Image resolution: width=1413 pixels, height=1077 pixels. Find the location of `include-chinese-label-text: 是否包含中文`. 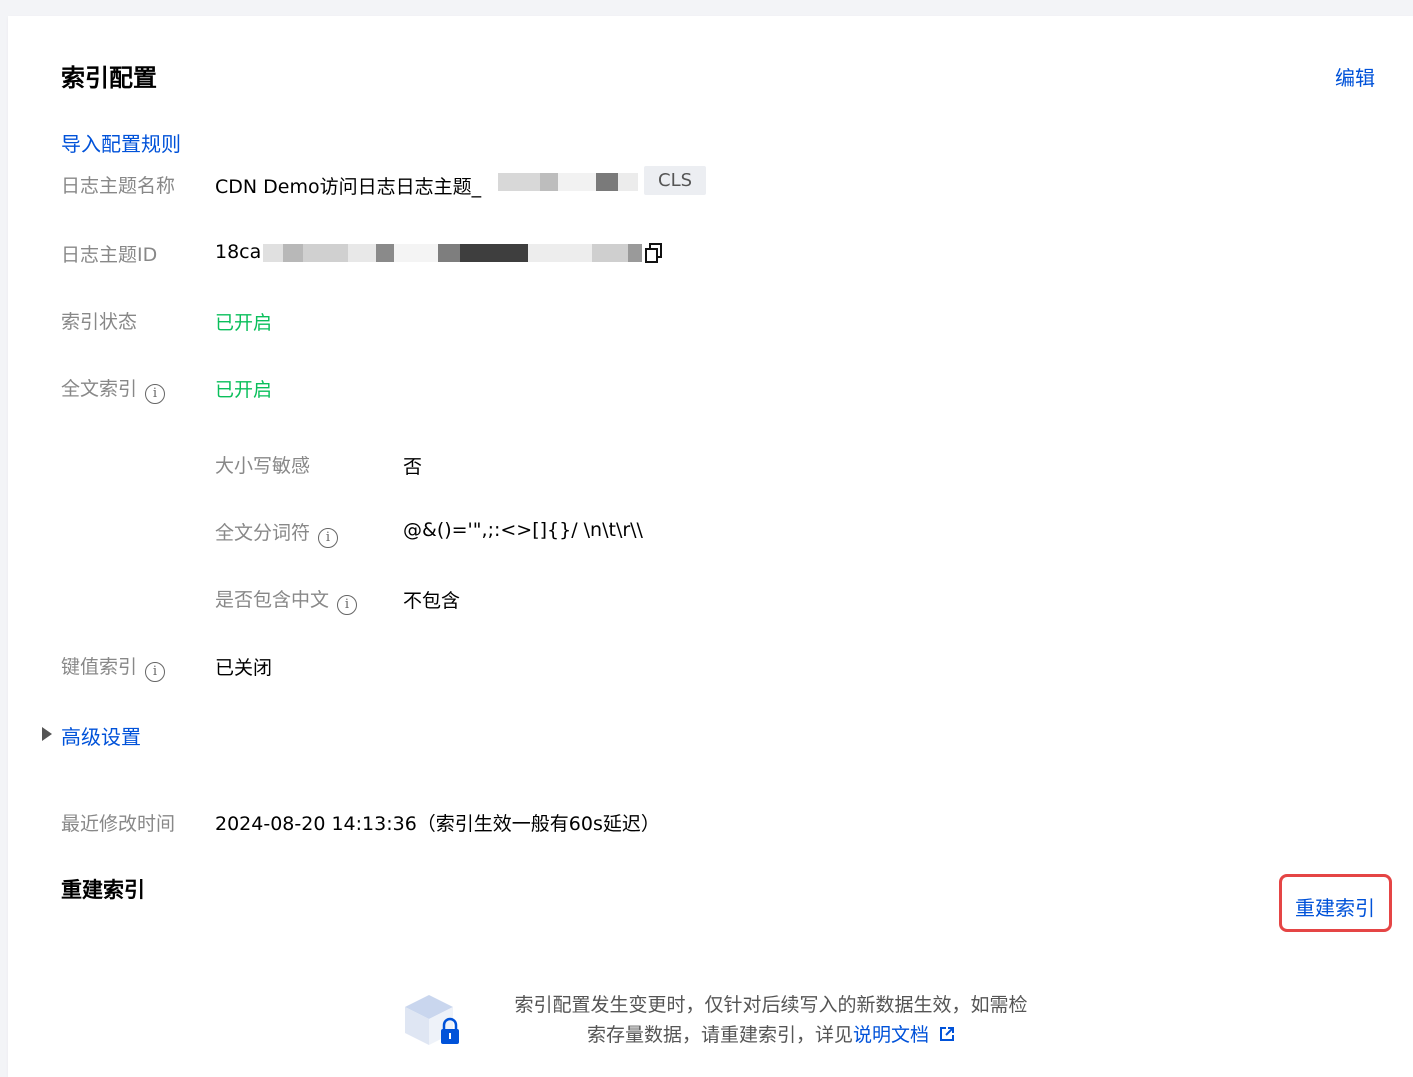

include-chinese-label-text: 是否包含中文 is located at coordinates (272, 600).